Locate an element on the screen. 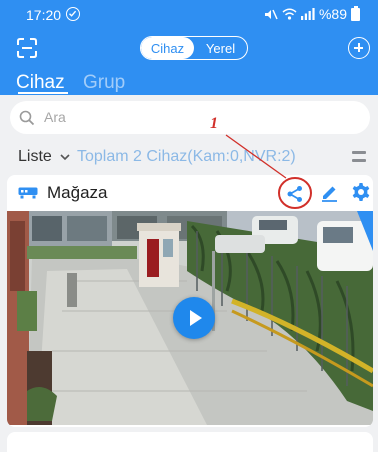 This screenshot has width=378, height=452. play-button is located at coordinates (194, 318).